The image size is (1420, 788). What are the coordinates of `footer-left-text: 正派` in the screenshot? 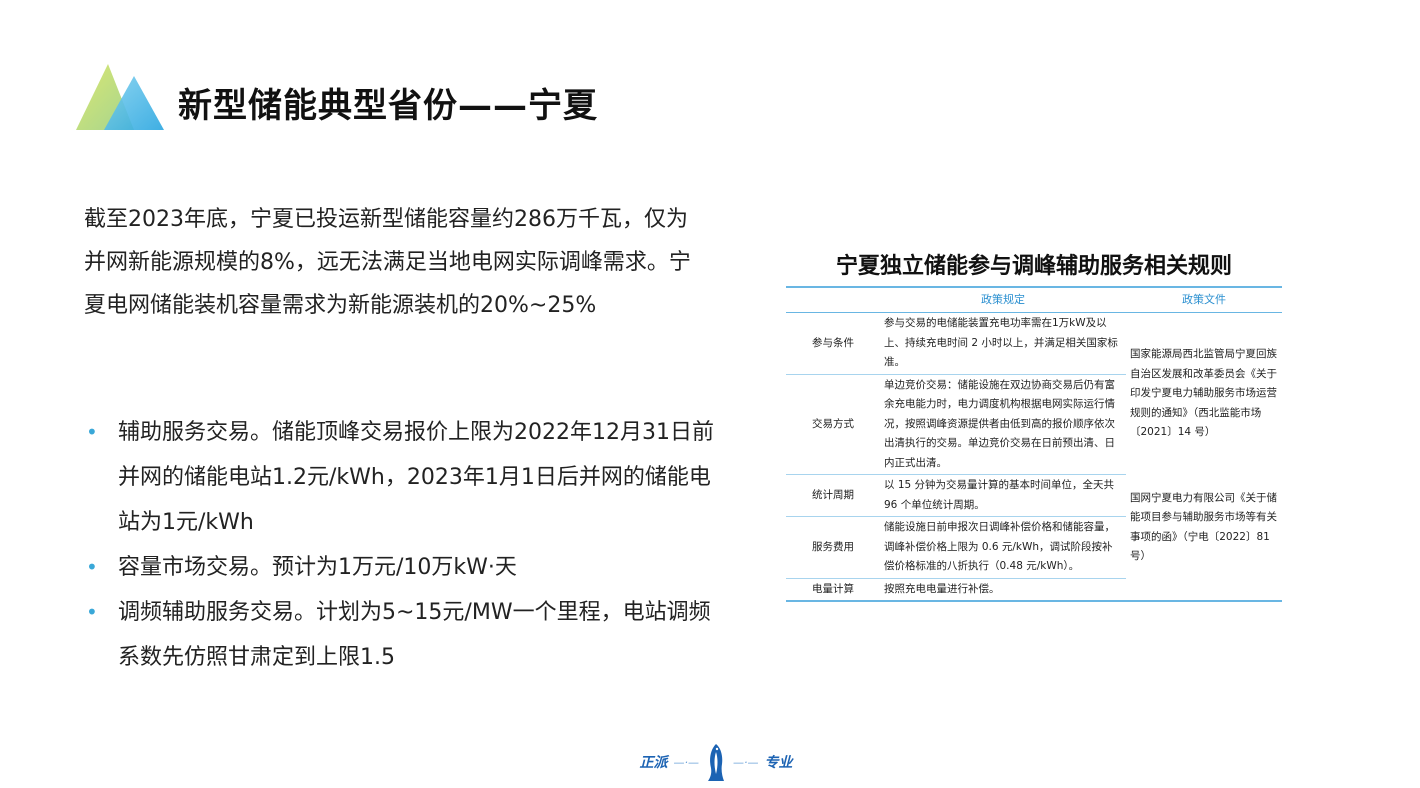 It's located at (653, 763).